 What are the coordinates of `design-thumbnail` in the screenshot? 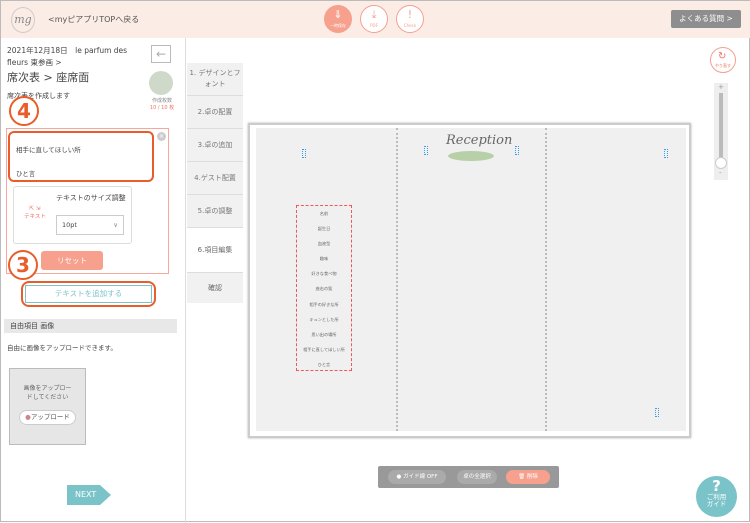 It's located at (161, 83).